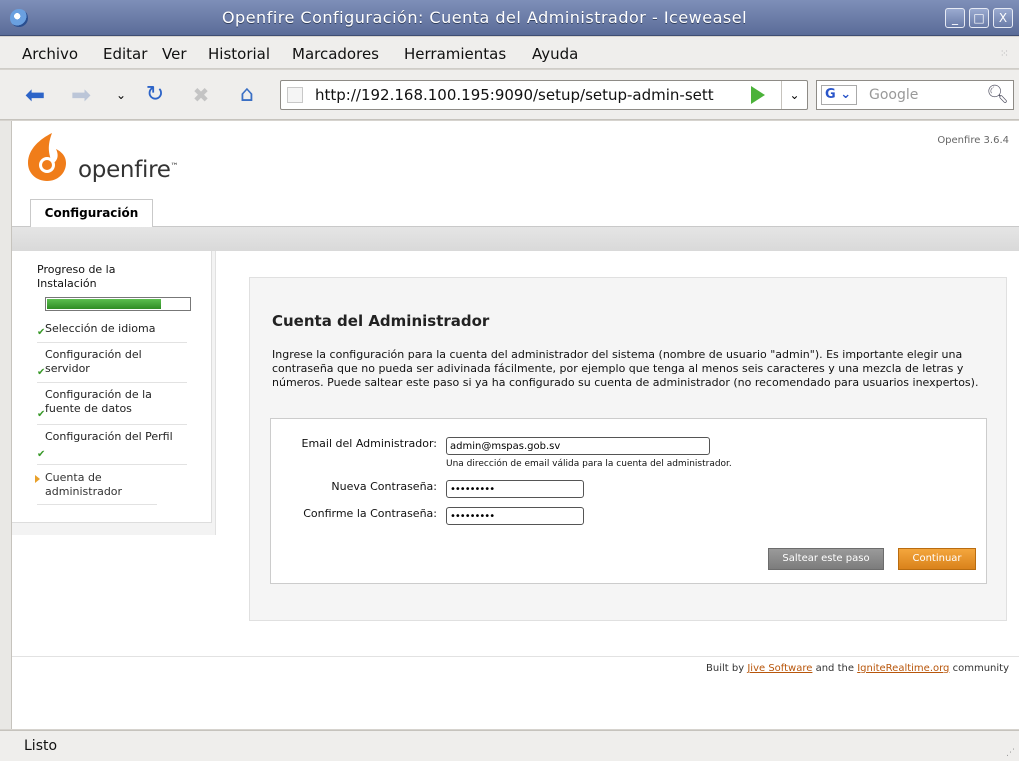  Describe the element at coordinates (76, 276) in the screenshot. I see `progress-title: Progreso de la Instalación` at that location.